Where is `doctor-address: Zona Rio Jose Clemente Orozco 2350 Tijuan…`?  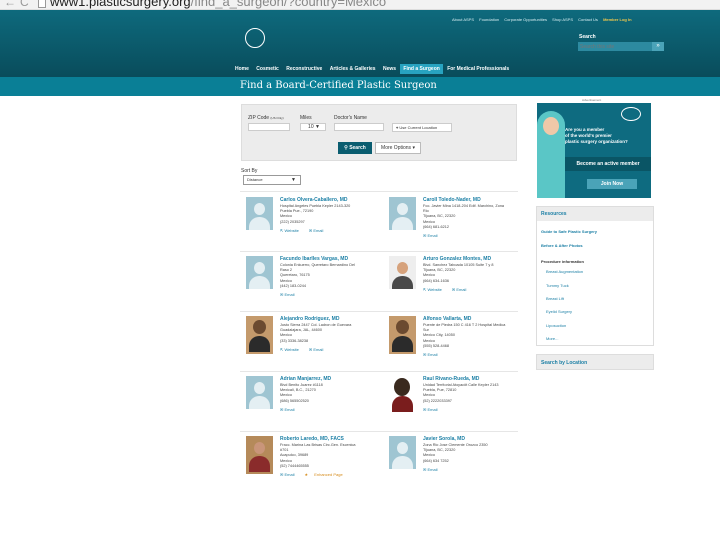 doctor-address: Zona Rio Jose Clemente Orozco 2350 Tijuan… is located at coordinates (455, 453).